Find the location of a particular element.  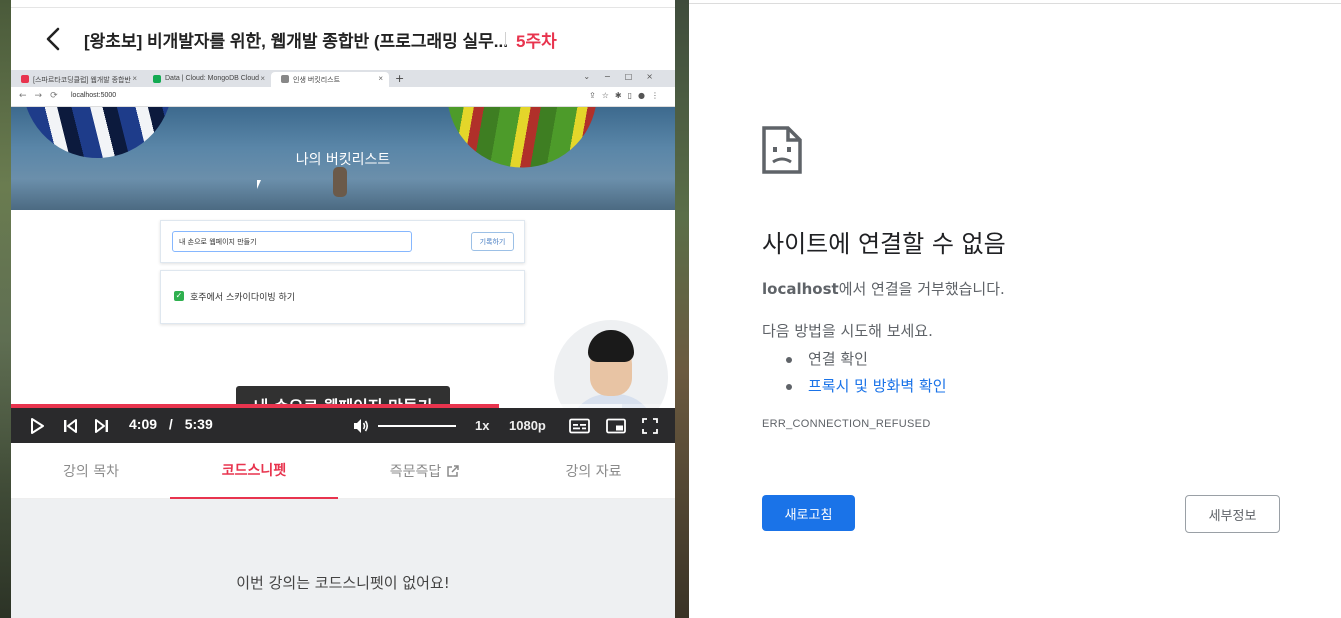

suggestion-check-proxy-firewall-link: 프록시 및 방화벽 확인 is located at coordinates (866, 386).